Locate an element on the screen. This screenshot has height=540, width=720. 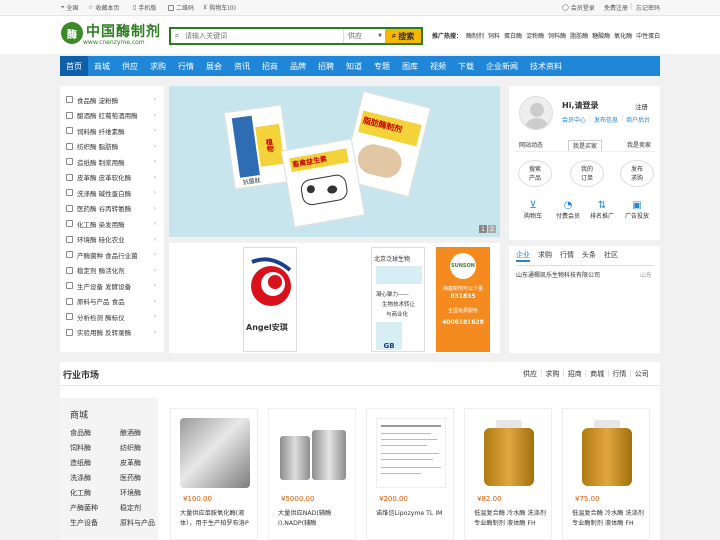
nav-video: 视频 is located at coordinates (438, 66).